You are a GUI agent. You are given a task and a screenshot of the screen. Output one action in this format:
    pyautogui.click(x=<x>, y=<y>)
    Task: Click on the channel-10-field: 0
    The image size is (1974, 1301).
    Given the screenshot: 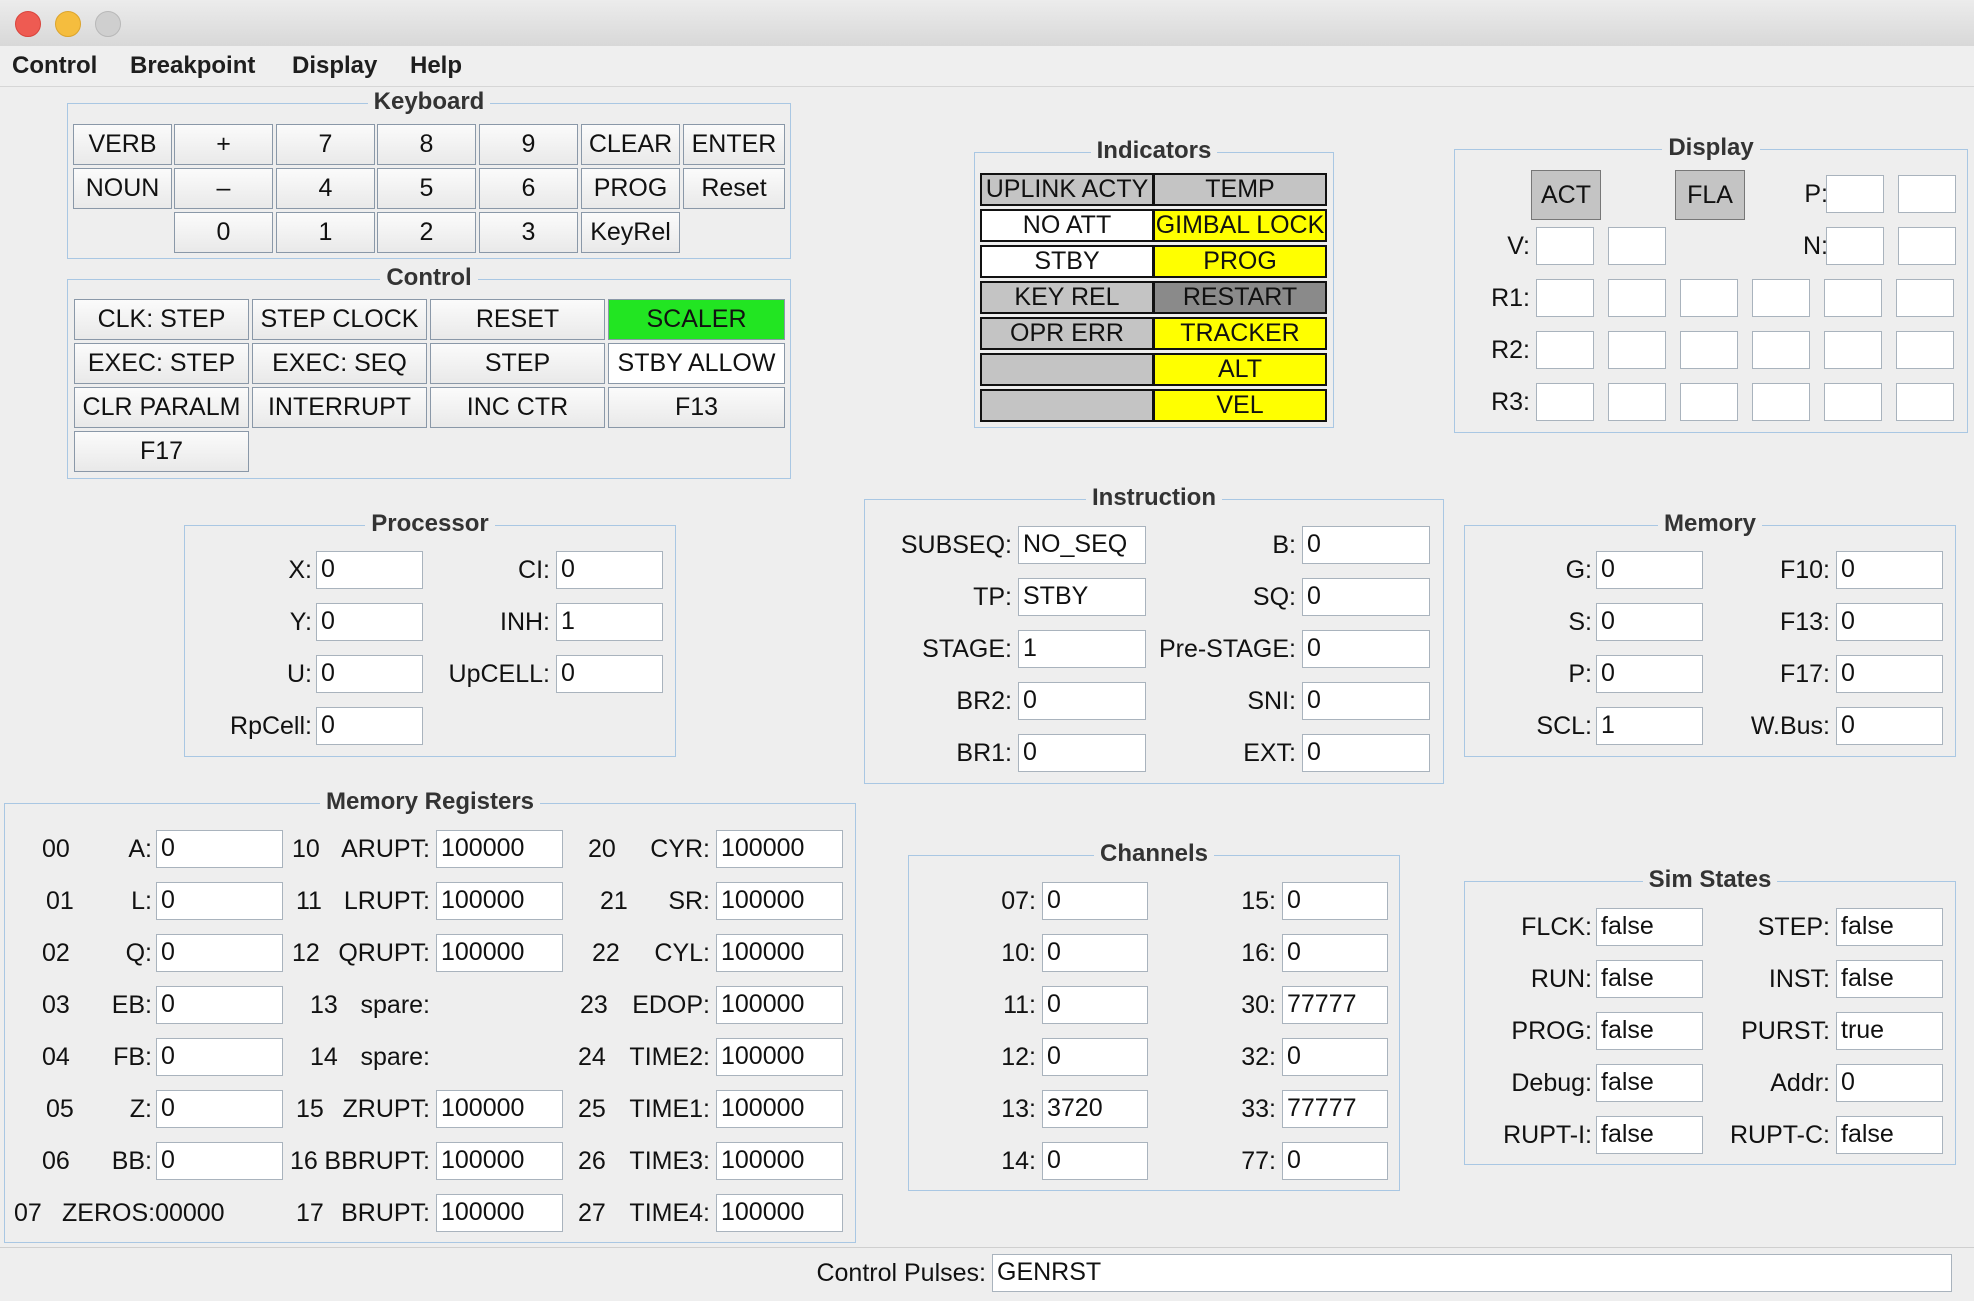 What is the action you would take?
    pyautogui.click(x=1095, y=953)
    